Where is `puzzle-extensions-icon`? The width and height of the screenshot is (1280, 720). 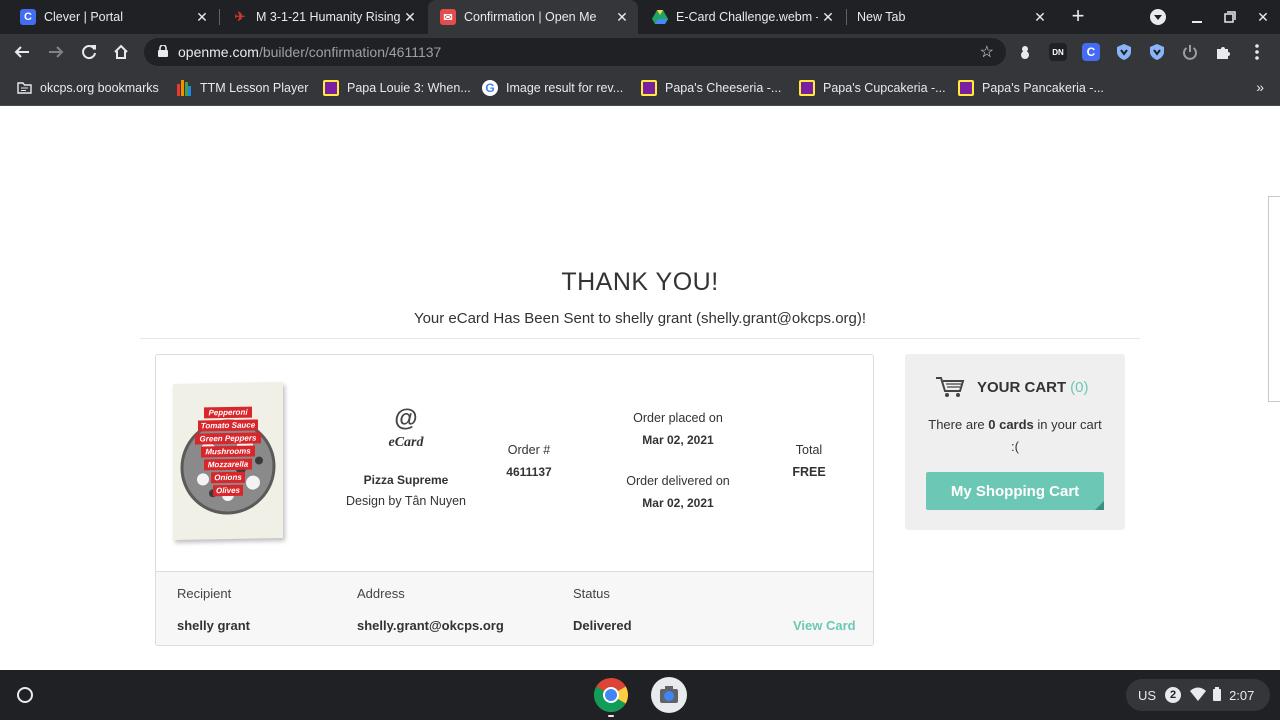
puzzle-extensions-icon is located at coordinates (1223, 52).